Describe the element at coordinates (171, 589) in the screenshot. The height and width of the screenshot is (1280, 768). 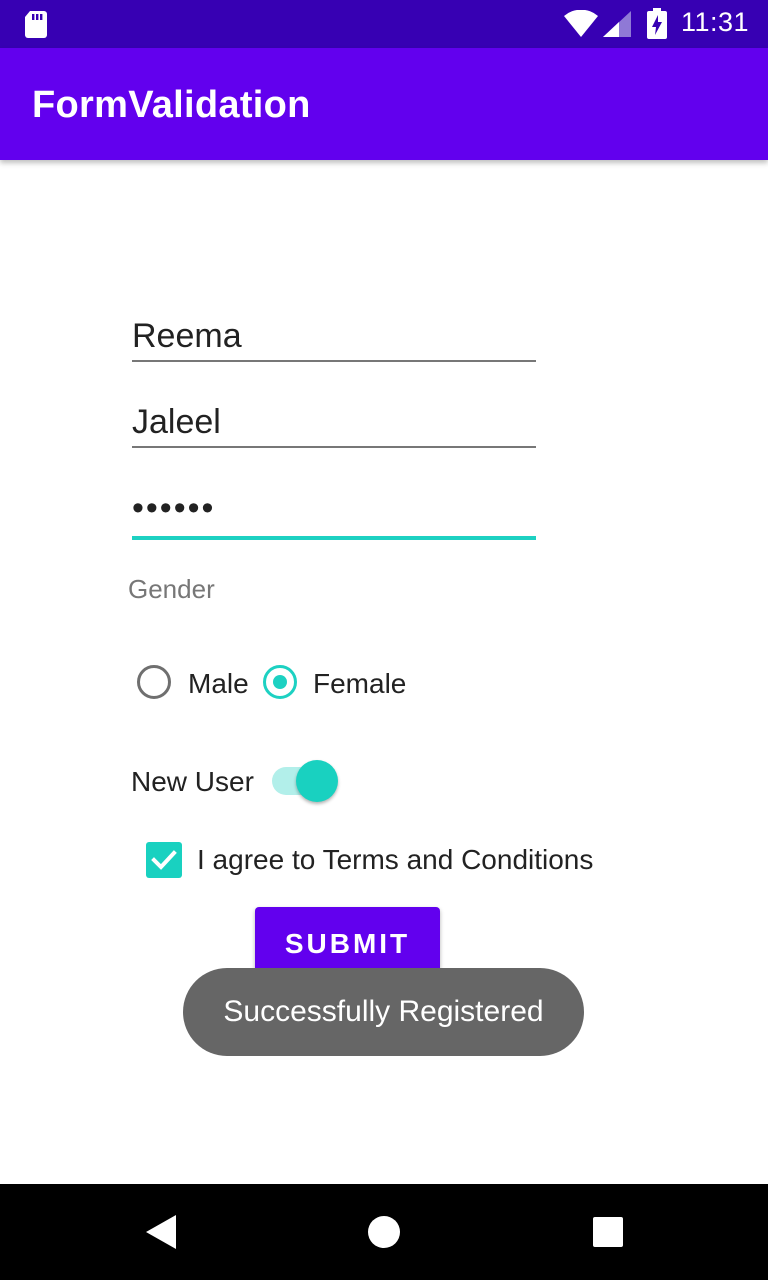
I see `gender-label: Gender` at that location.